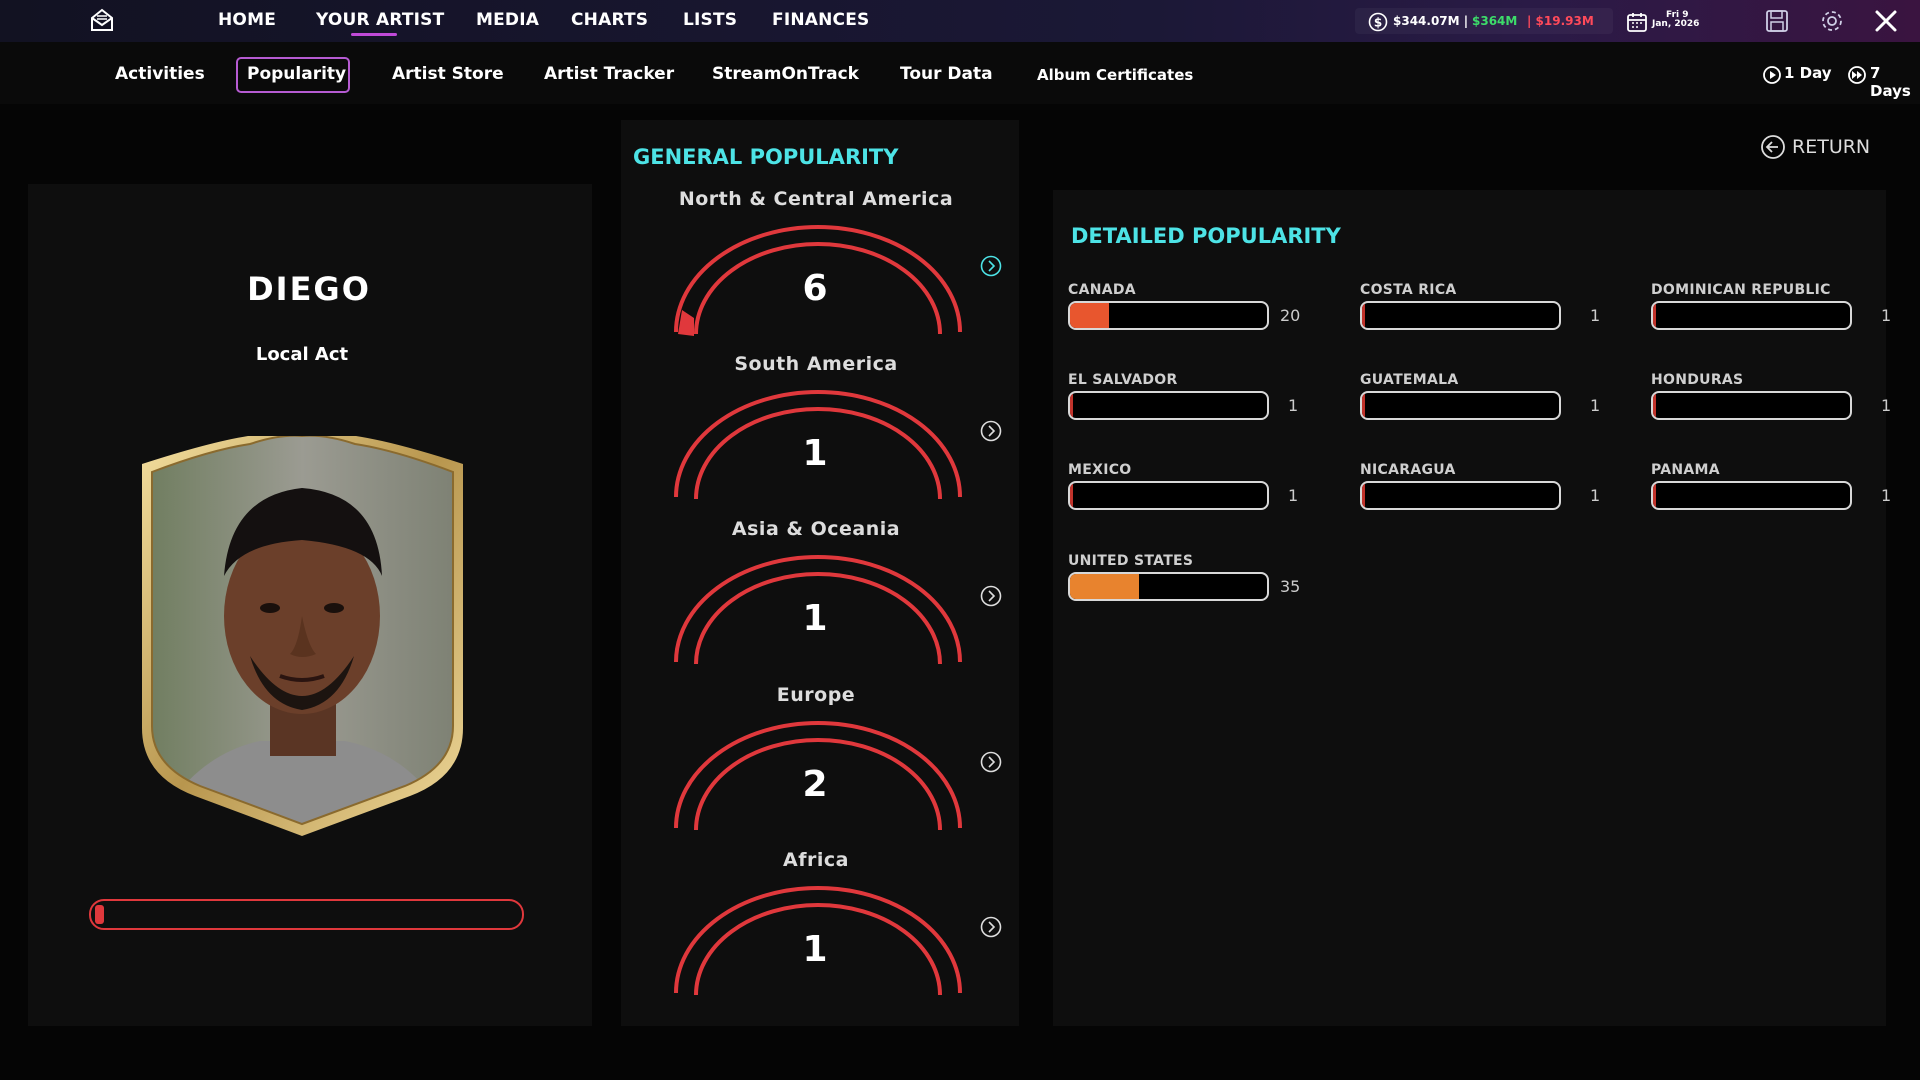 The width and height of the screenshot is (1920, 1080). What do you see at coordinates (1685, 470) in the screenshot?
I see `country-name: PANAMA` at bounding box center [1685, 470].